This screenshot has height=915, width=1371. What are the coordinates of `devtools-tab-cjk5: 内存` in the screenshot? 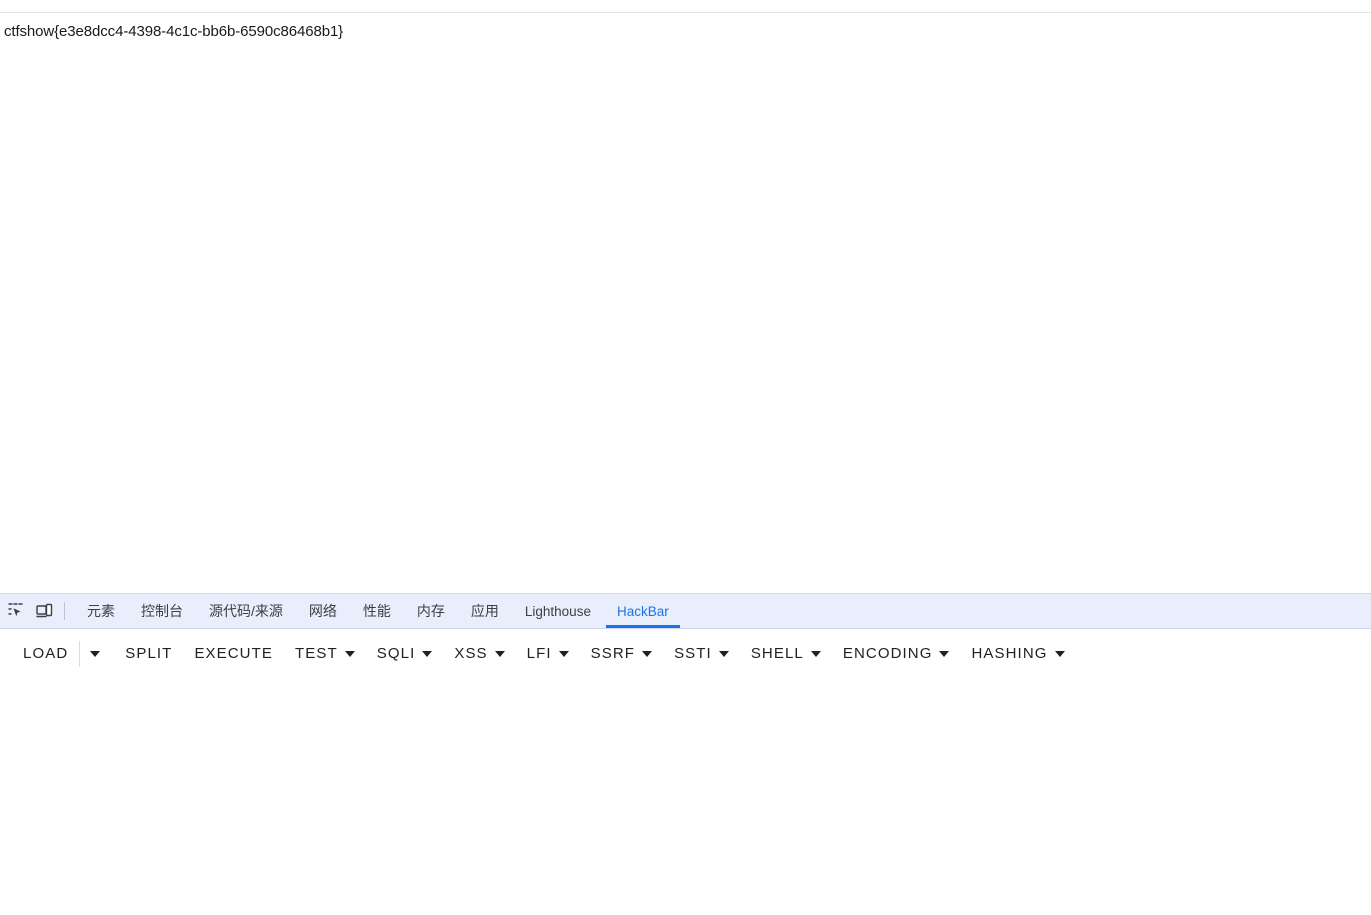 It's located at (431, 611).